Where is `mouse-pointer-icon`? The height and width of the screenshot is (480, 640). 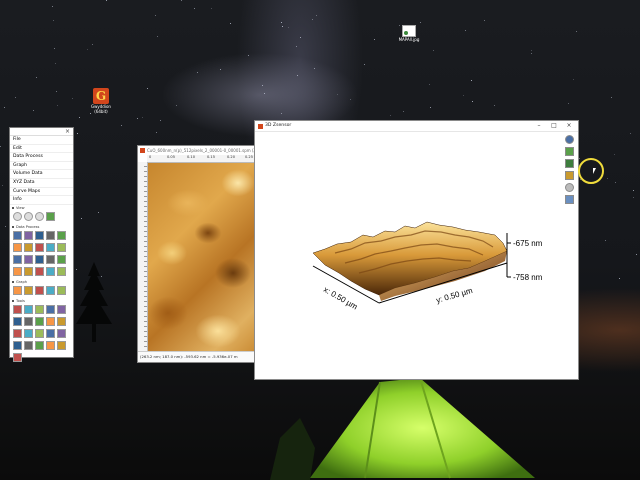
mouse-pointer-icon is located at coordinates (594, 171).